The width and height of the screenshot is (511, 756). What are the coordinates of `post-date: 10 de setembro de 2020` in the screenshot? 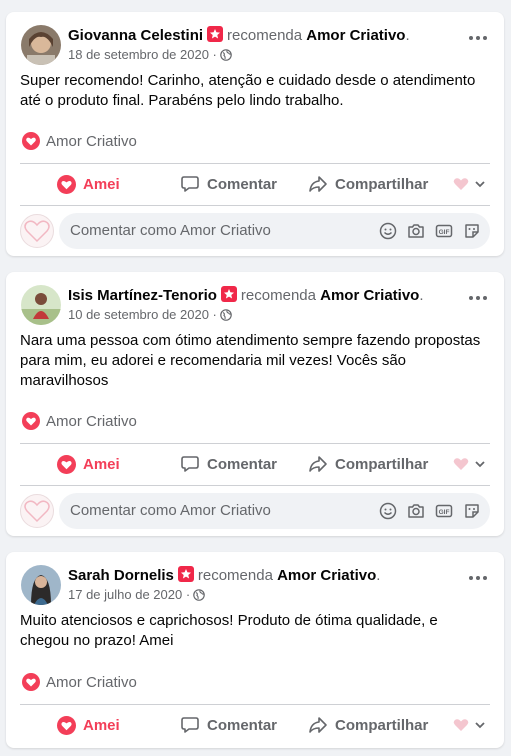 It's located at (138, 314).